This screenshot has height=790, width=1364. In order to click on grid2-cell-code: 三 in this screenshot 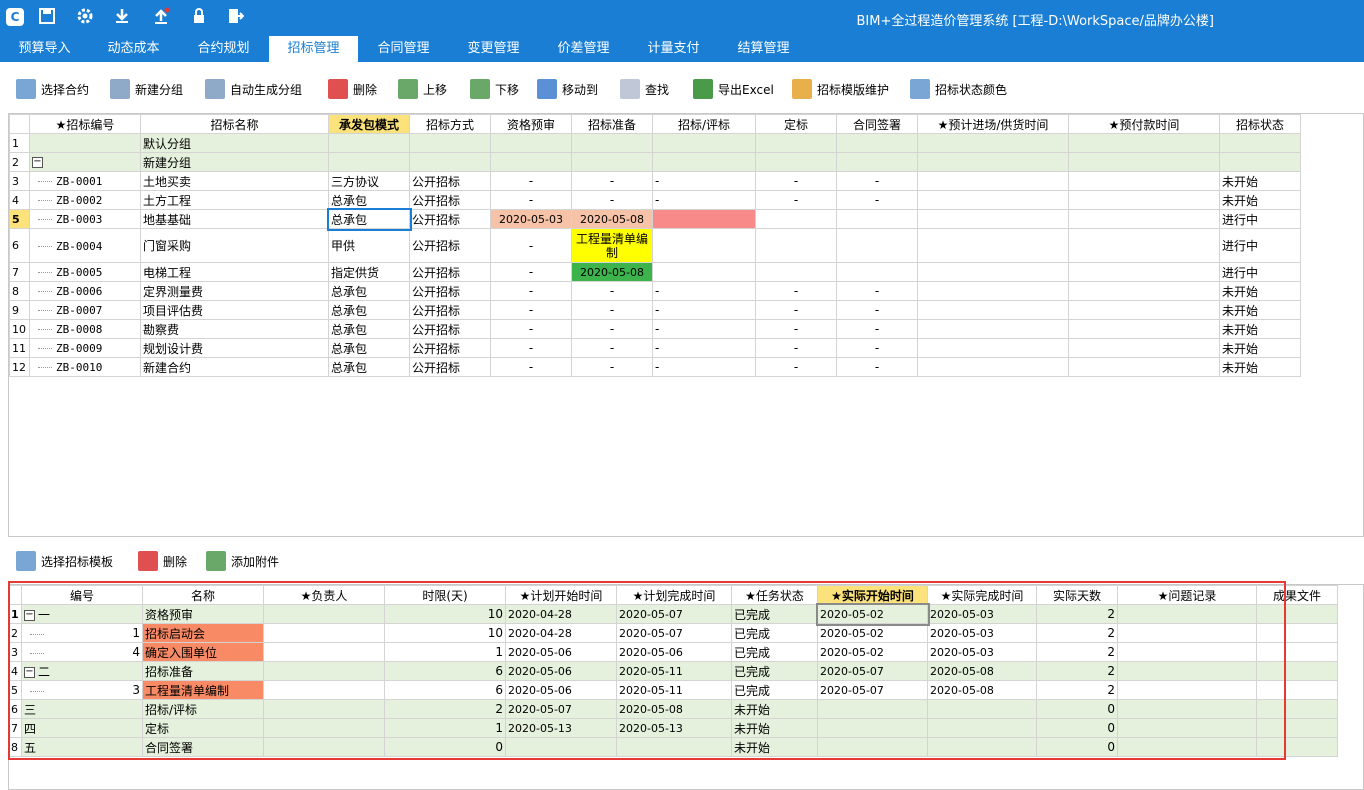, I will do `click(82, 709)`.